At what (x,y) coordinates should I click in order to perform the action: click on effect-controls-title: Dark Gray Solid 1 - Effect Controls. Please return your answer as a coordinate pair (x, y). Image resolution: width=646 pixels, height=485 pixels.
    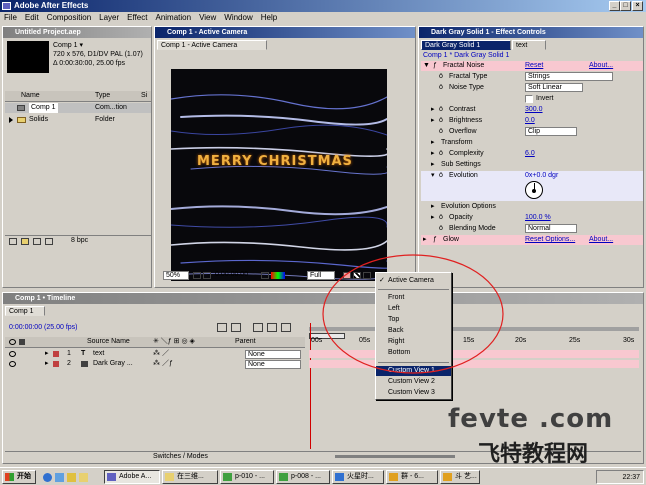
    Looking at the image, I should click on (531, 32).